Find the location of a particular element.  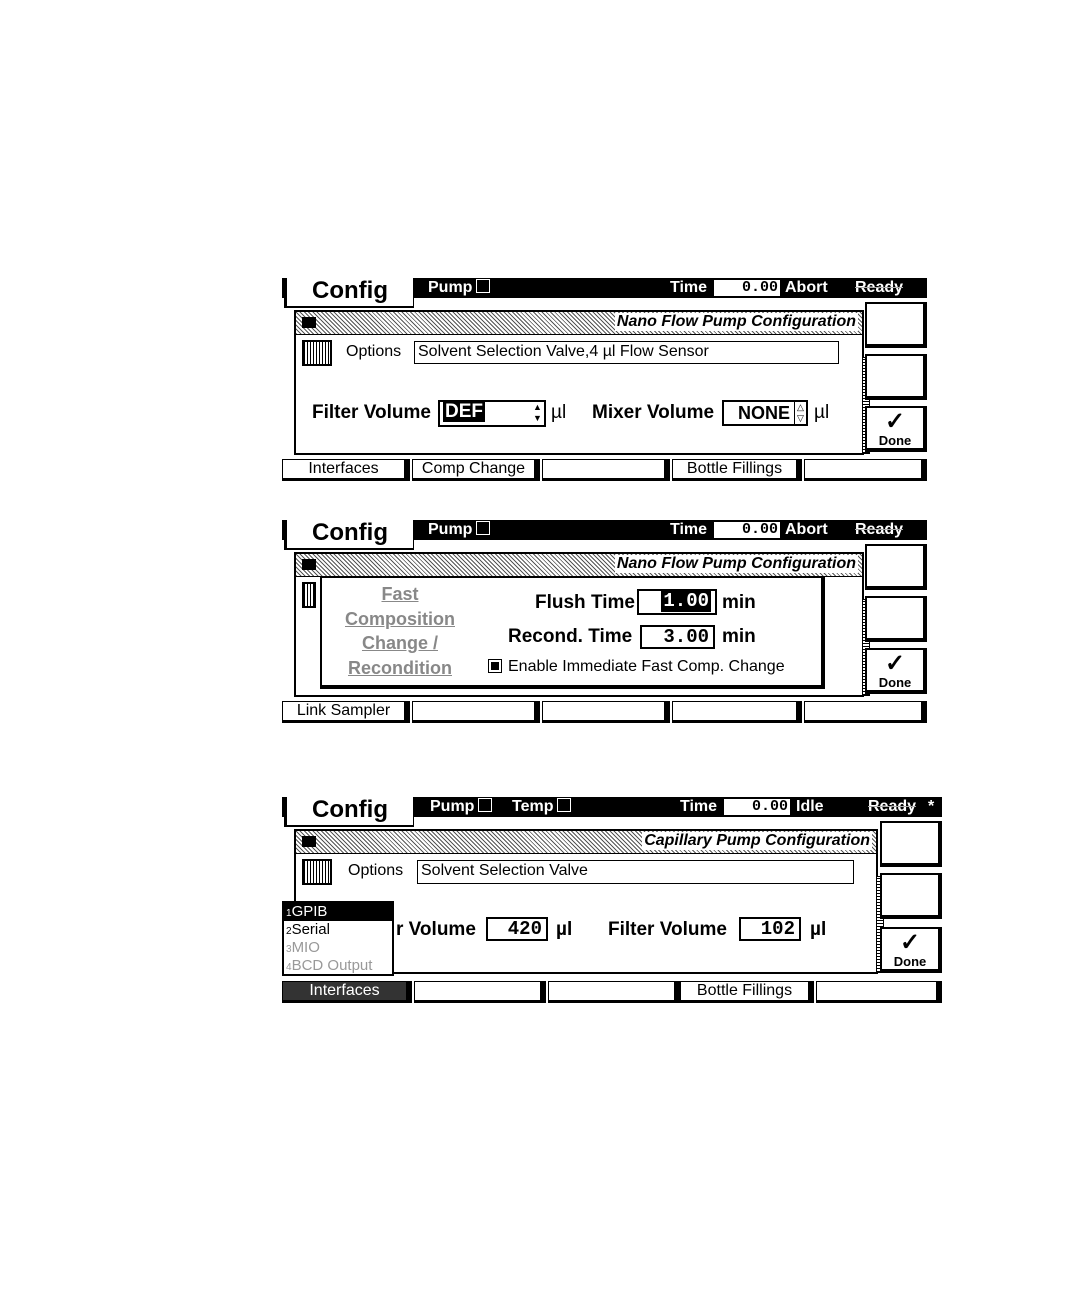

list-item-serial: 2Serial is located at coordinates (338, 930).